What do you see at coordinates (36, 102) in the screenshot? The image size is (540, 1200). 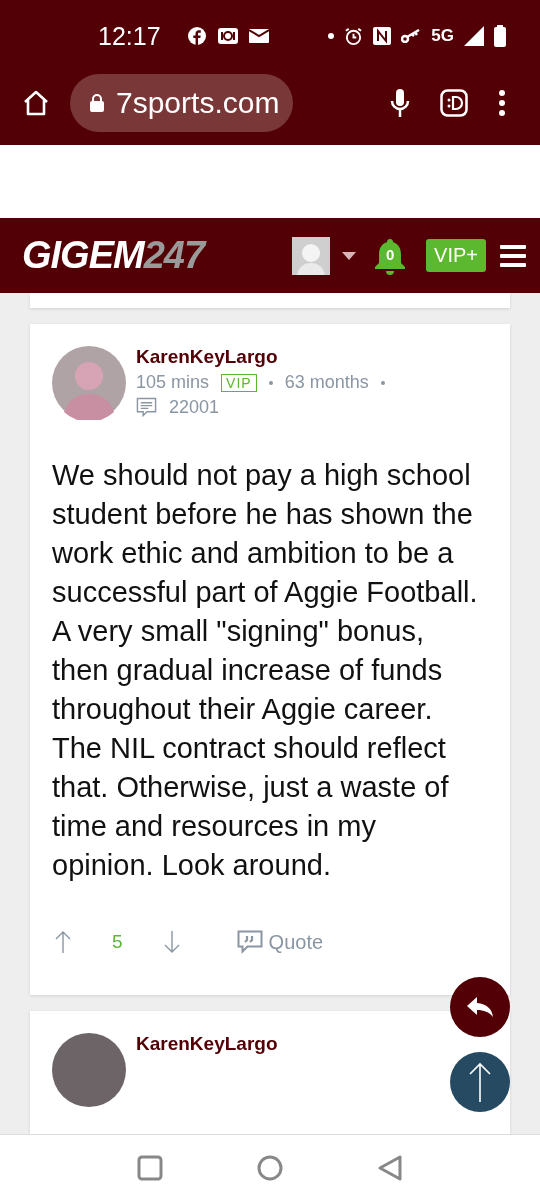 I see `home-icon` at bounding box center [36, 102].